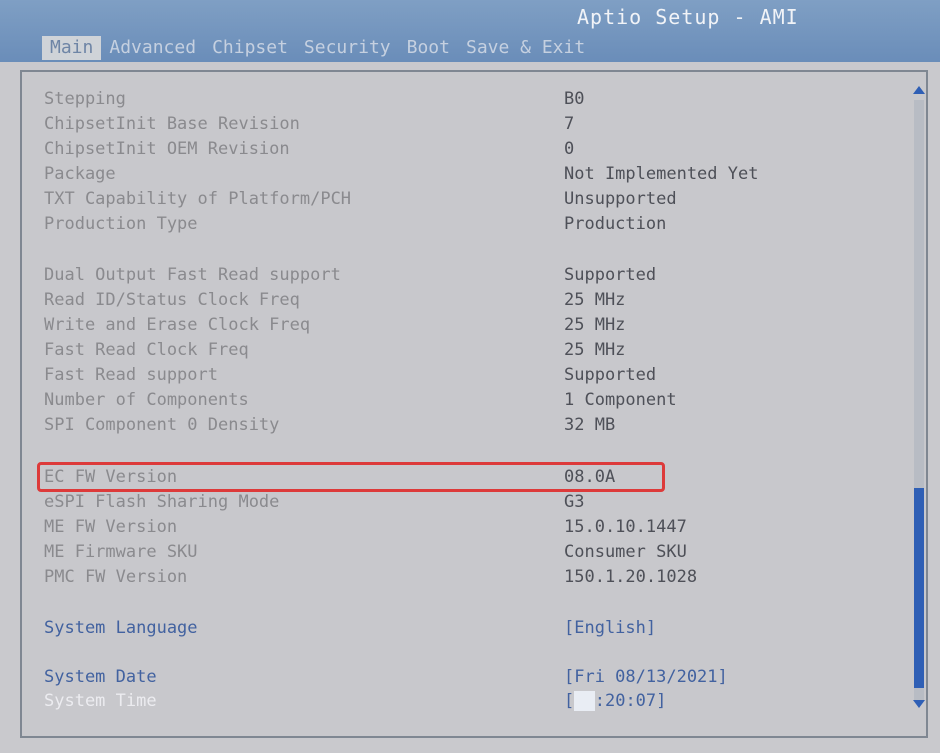 This screenshot has height=753, width=940. Describe the element at coordinates (464, 350) in the screenshot. I see `row-fast-read-freq: Fast Read Clock Freq 25 MHz` at that location.